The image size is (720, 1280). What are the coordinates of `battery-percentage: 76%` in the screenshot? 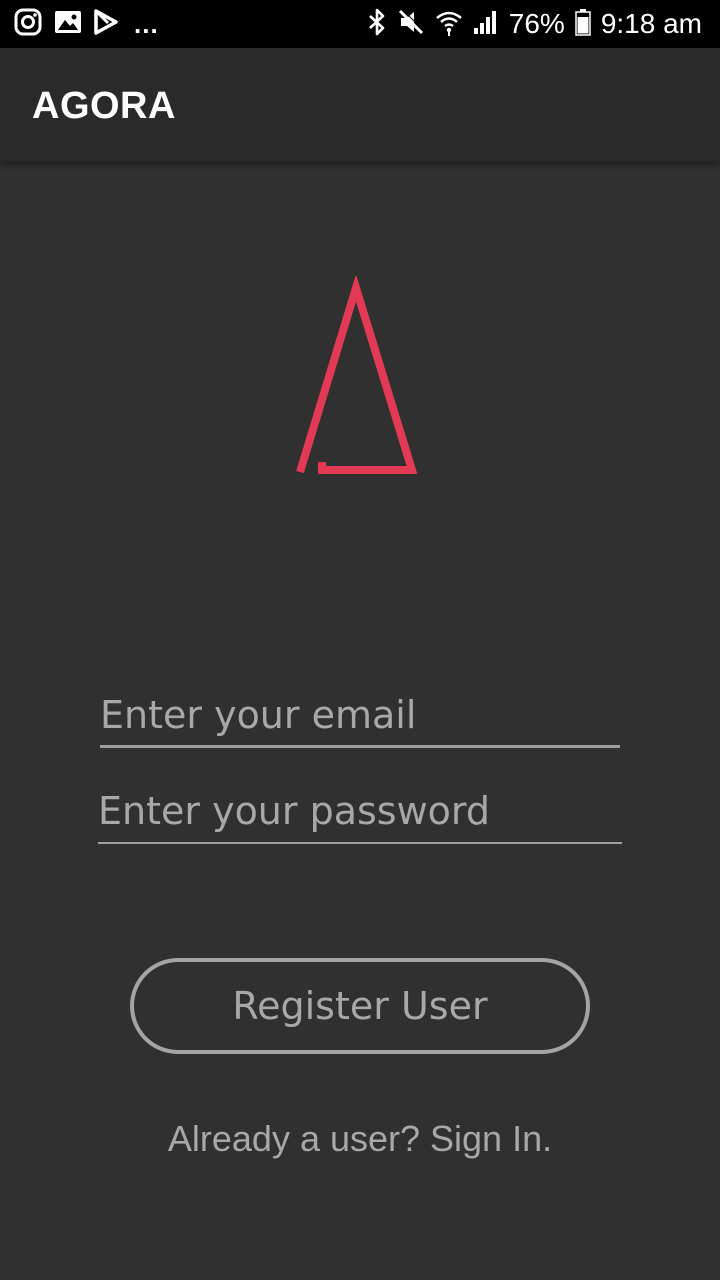 It's located at (536, 23).